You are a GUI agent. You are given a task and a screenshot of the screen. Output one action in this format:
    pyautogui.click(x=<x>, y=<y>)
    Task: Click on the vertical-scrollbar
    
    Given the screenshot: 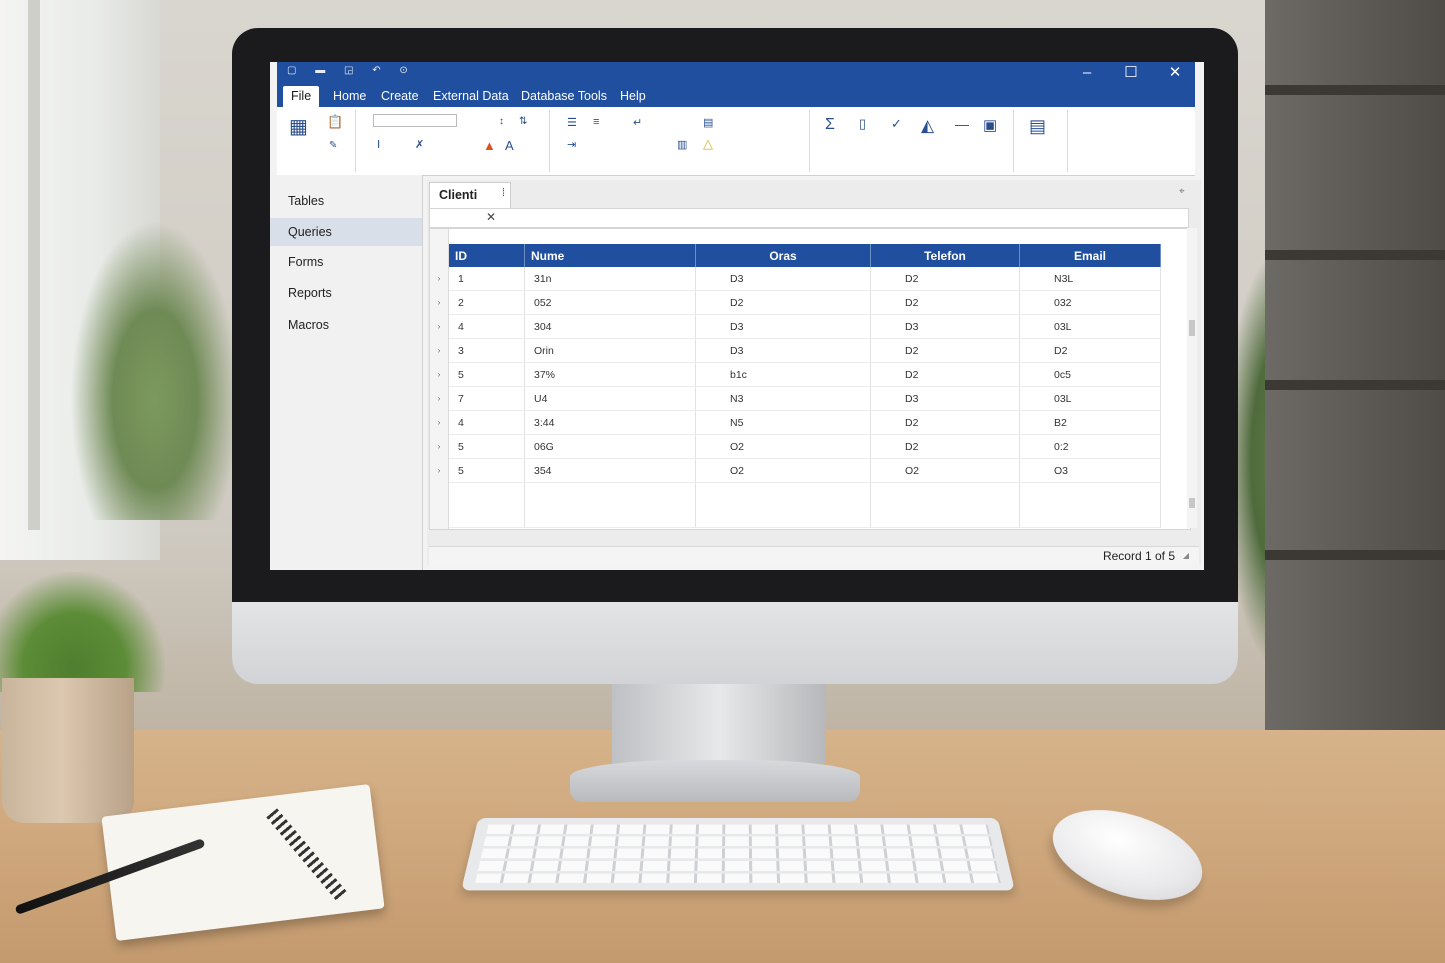 What is the action you would take?
    pyautogui.click(x=1192, y=378)
    